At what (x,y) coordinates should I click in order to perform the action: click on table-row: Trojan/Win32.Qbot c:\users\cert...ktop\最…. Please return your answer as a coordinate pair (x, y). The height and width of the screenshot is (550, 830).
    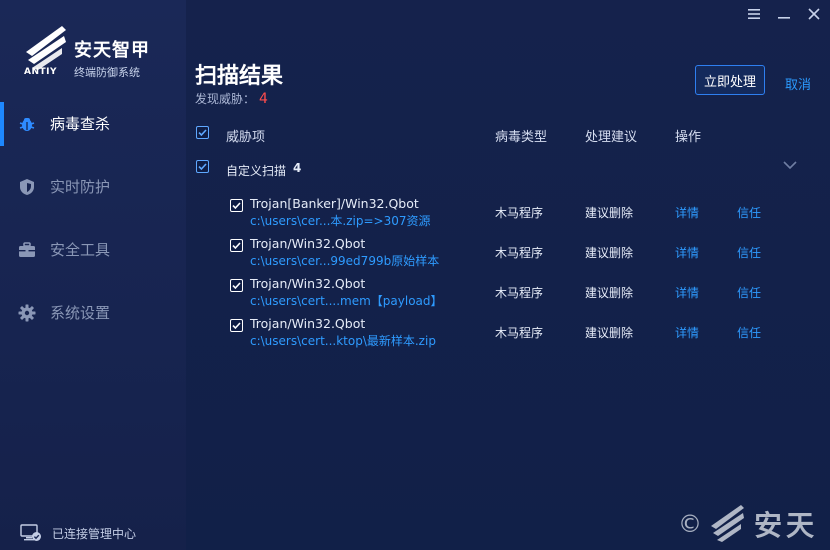
    Looking at the image, I should click on (530, 334).